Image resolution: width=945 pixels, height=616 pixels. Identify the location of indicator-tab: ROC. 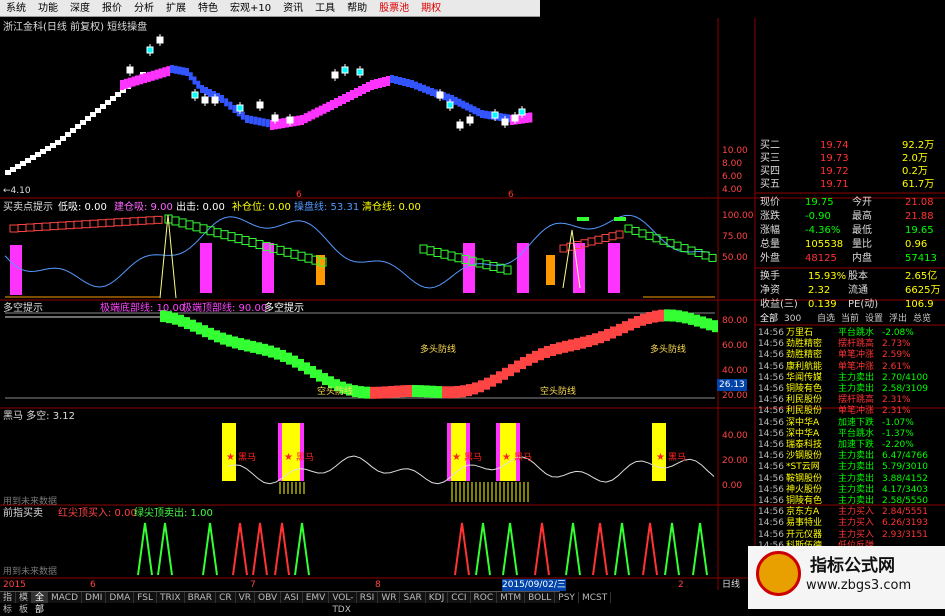
(484, 597).